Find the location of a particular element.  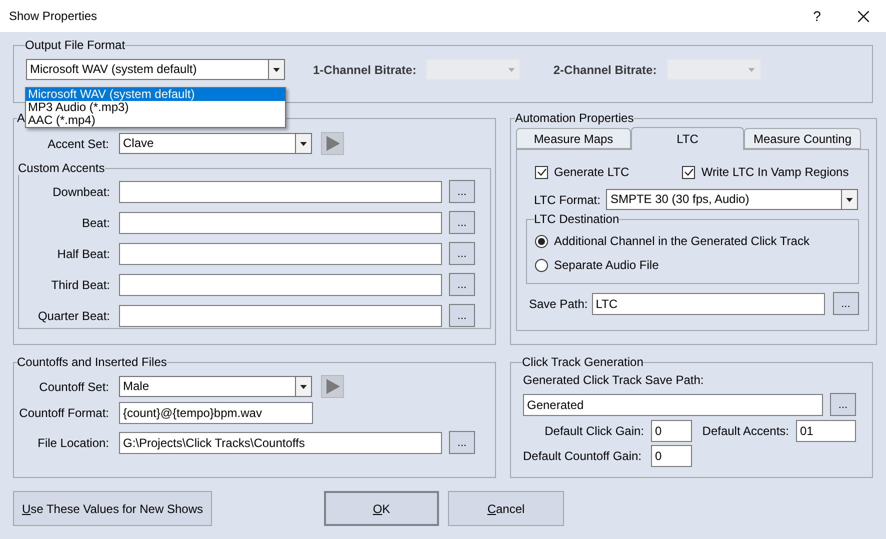

field-label: Default Countoff Gain: is located at coordinates (583, 456).